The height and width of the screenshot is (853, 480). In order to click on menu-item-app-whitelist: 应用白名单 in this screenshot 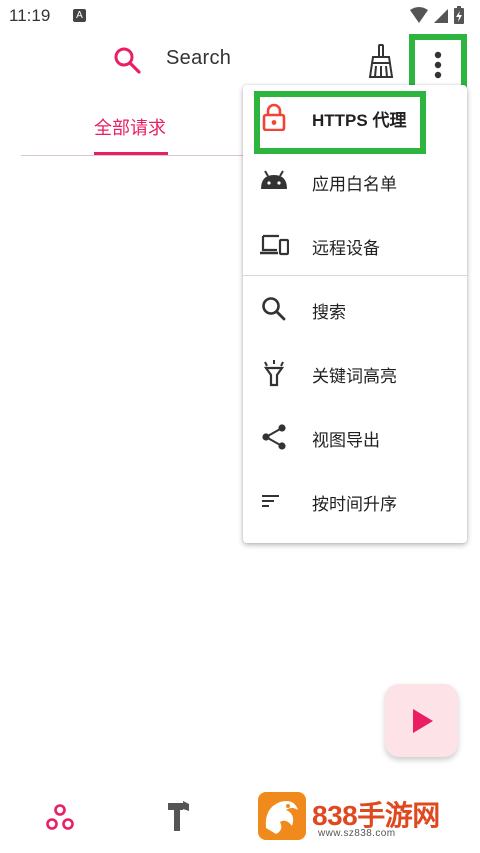, I will do `click(355, 181)`.